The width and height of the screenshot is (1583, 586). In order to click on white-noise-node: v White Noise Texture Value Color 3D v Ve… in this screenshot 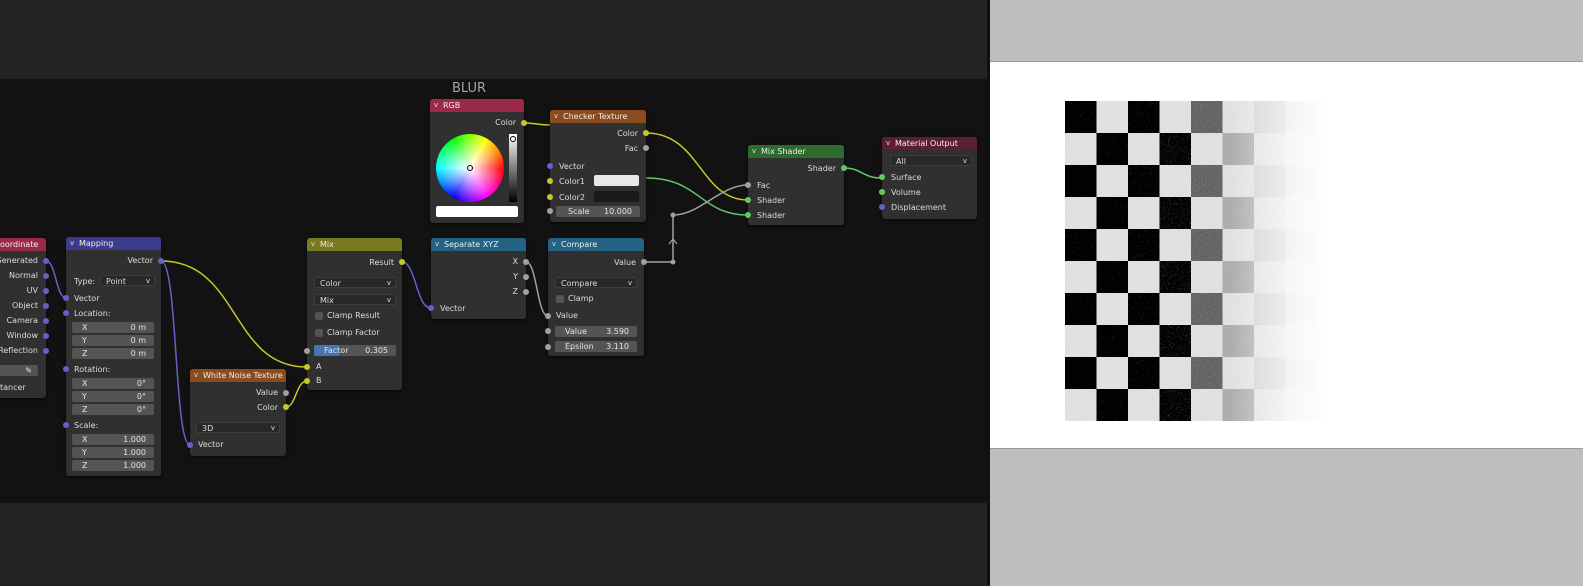, I will do `click(238, 412)`.